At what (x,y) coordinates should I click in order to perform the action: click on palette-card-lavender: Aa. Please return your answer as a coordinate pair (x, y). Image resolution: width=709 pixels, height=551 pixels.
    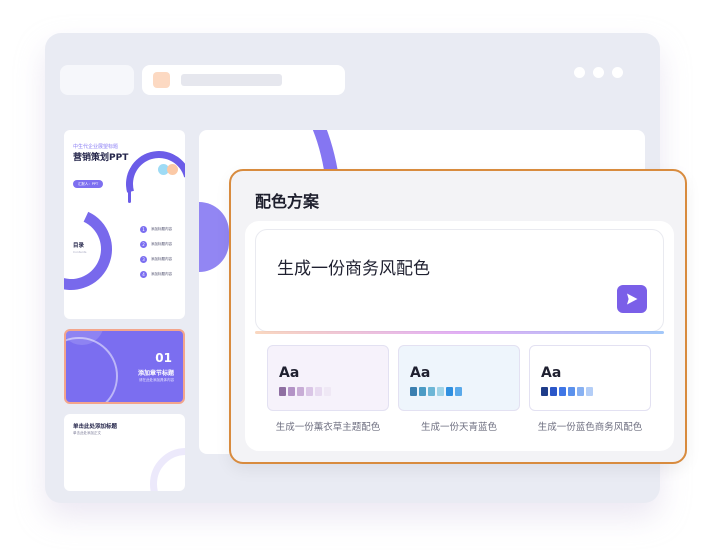
    Looking at the image, I should click on (328, 378).